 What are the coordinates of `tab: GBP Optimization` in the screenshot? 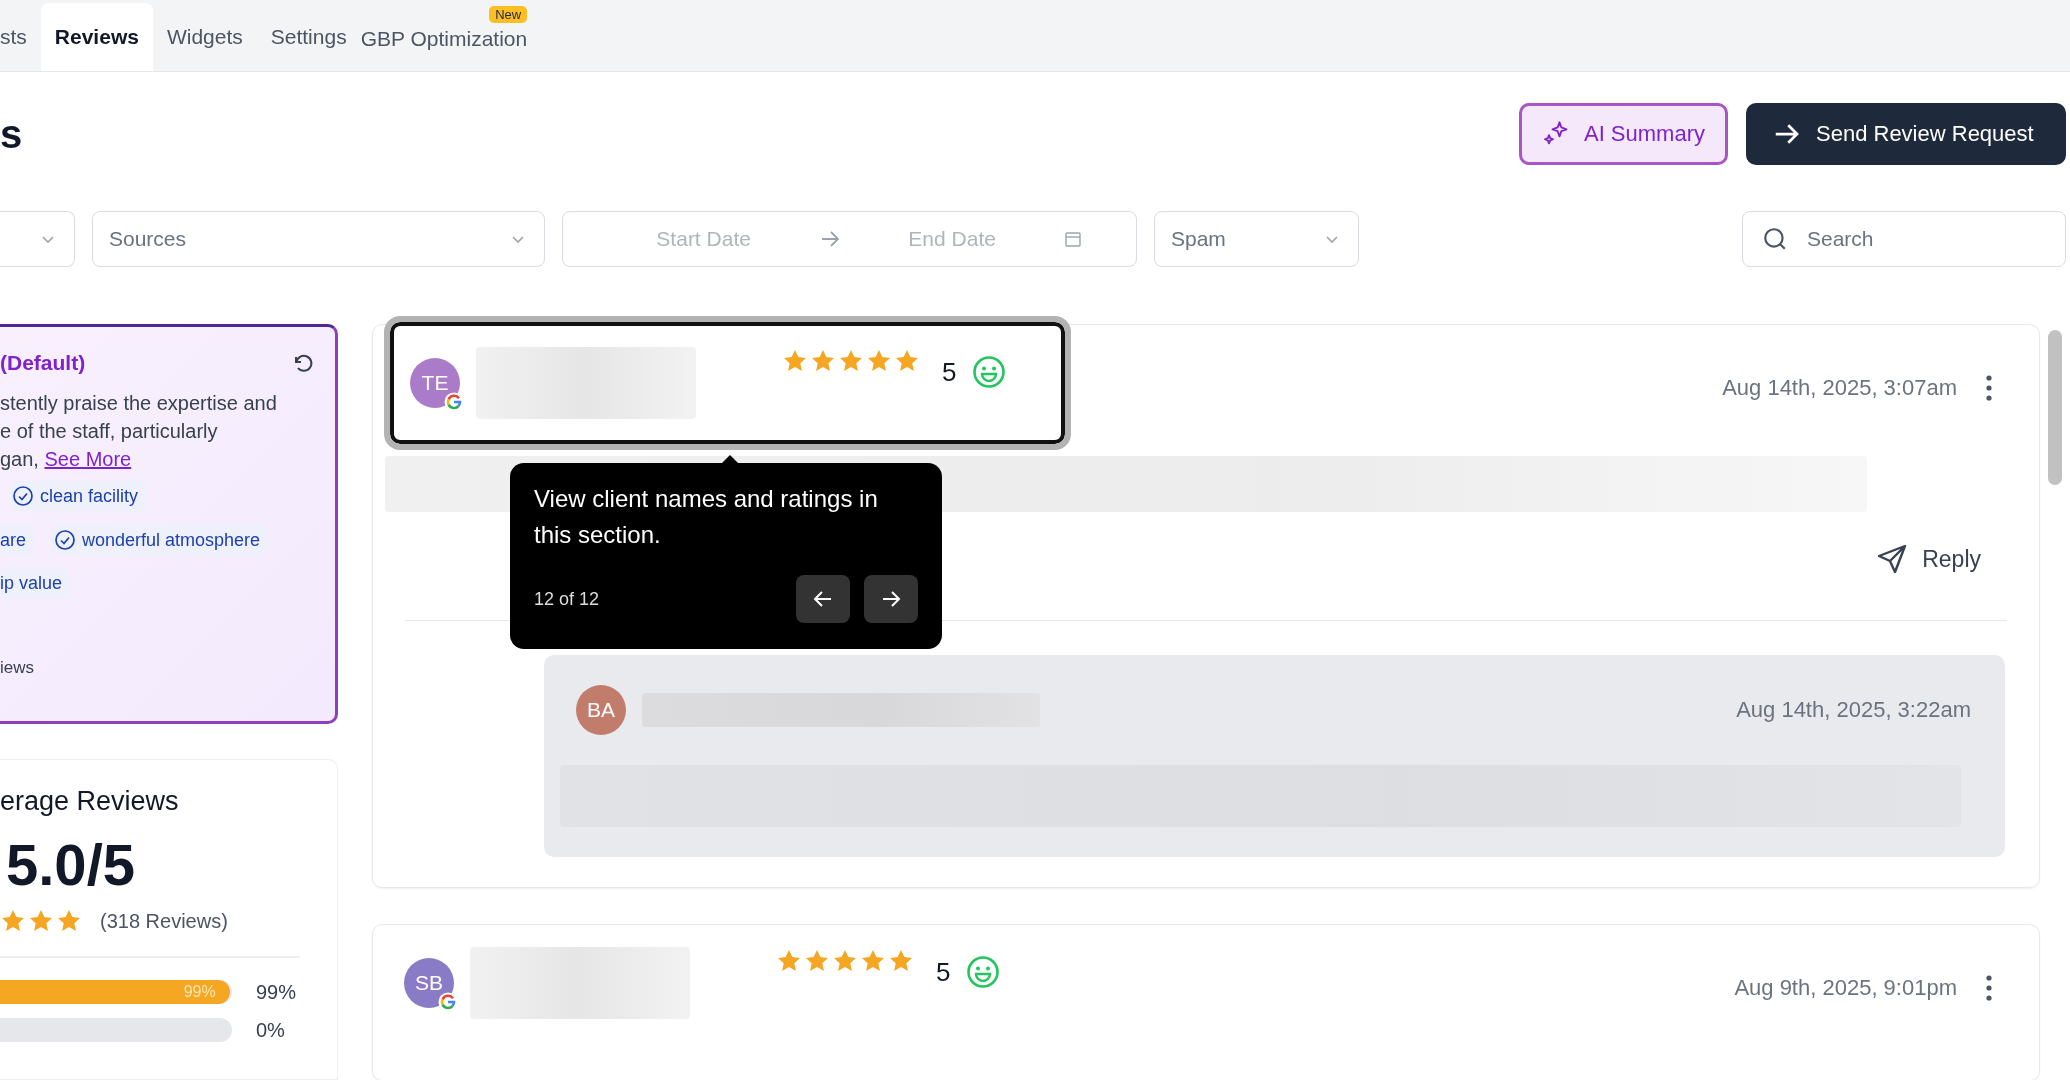 It's located at (451, 39).